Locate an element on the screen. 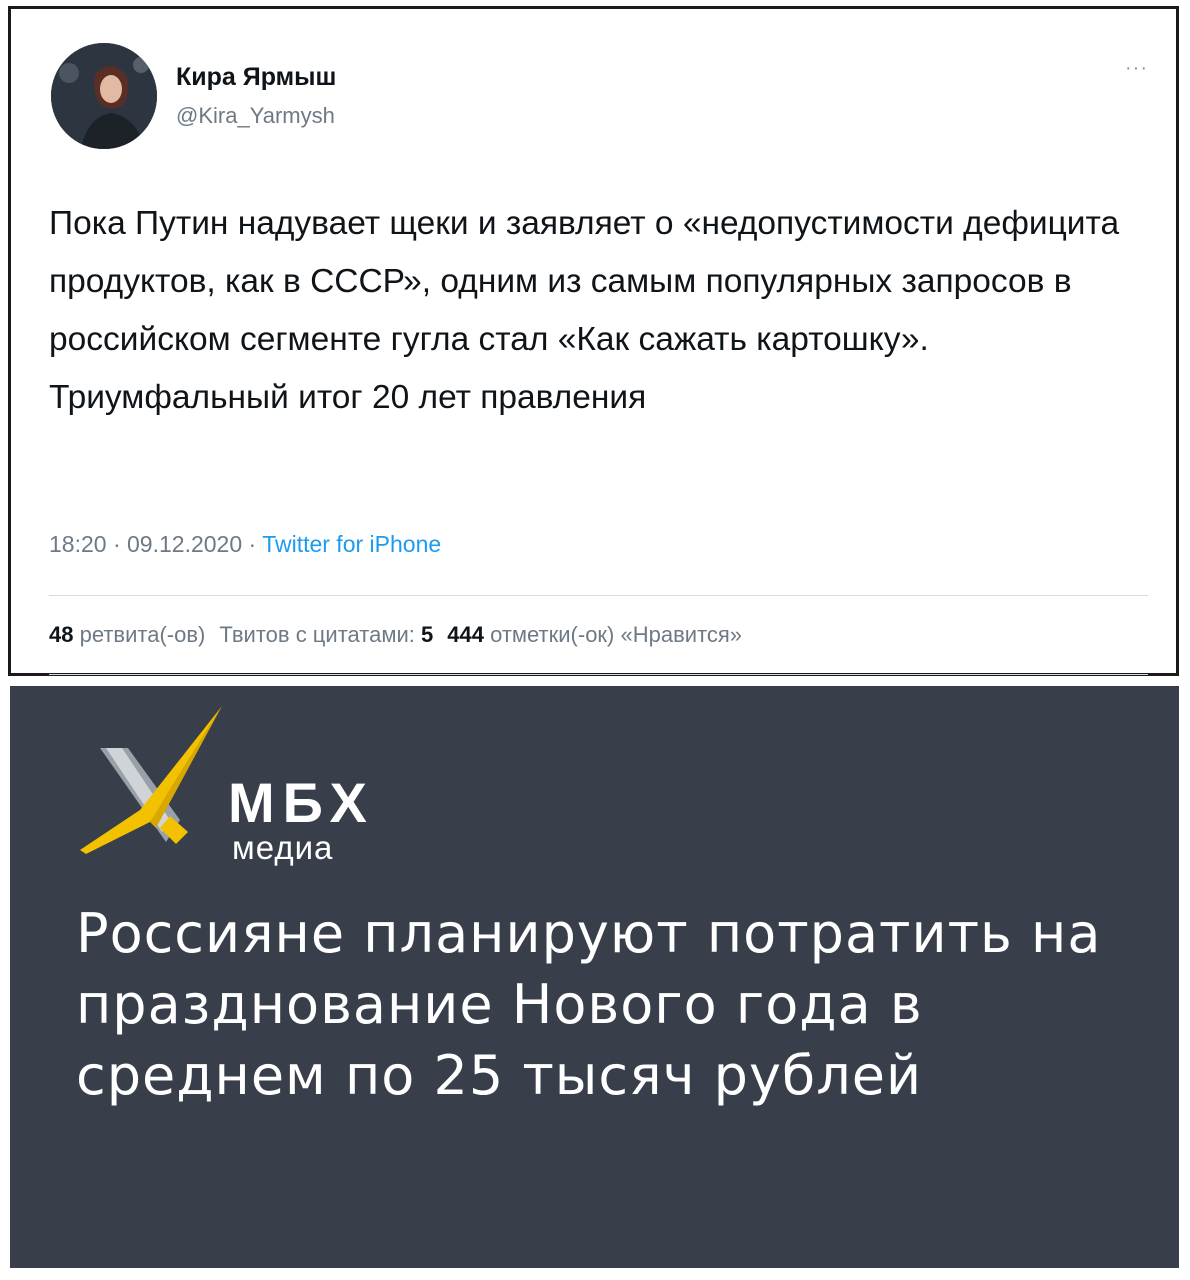  retweets-count: 48 is located at coordinates (61, 634).